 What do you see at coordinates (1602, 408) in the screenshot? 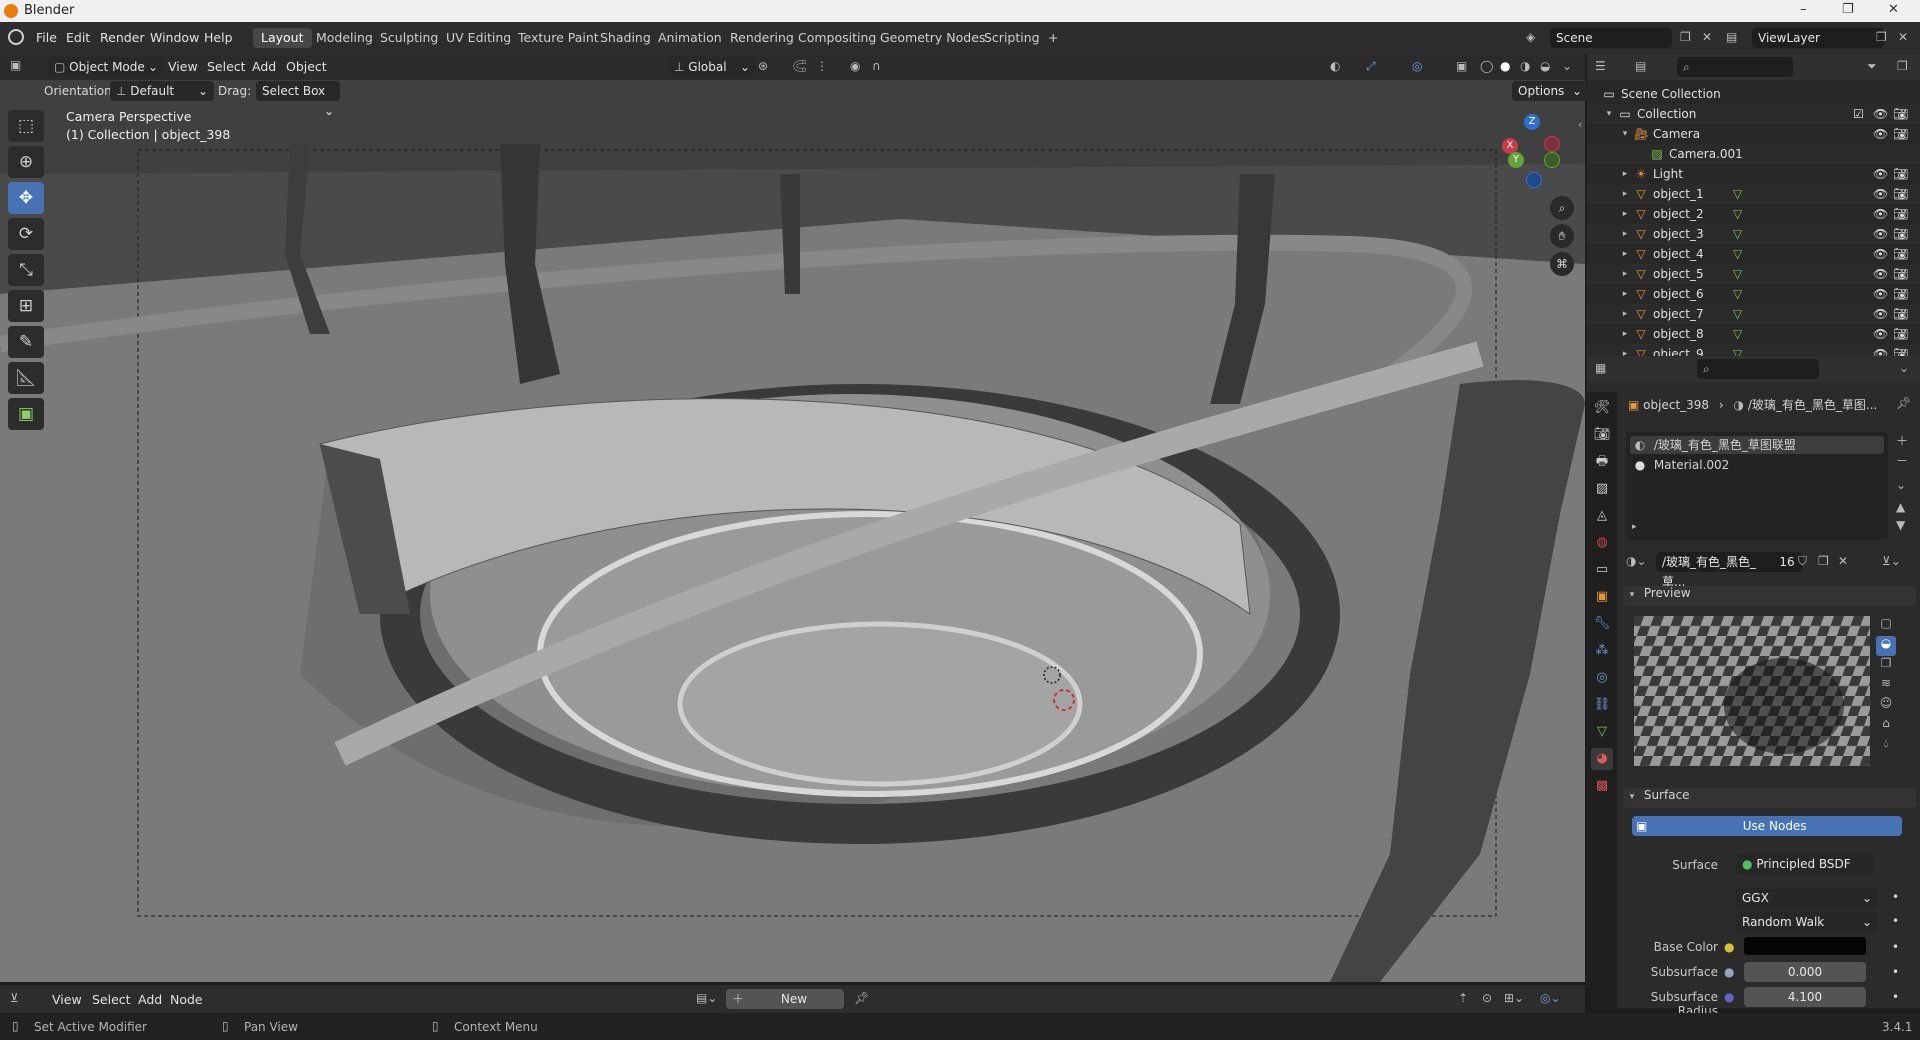
I see `tool-tab-icon: 🛠︎` at bounding box center [1602, 408].